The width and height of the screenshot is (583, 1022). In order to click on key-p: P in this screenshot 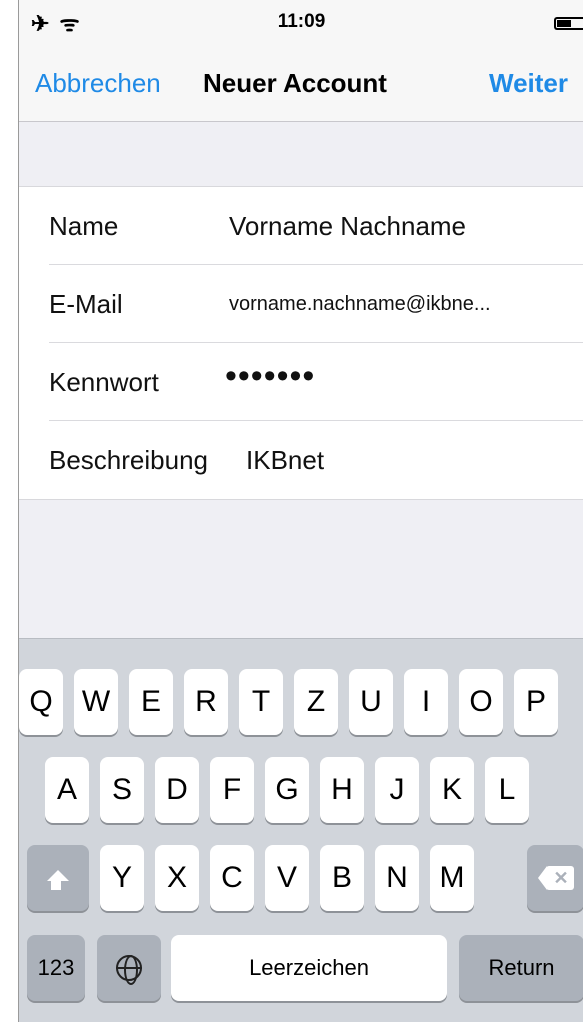, I will do `click(536, 702)`.